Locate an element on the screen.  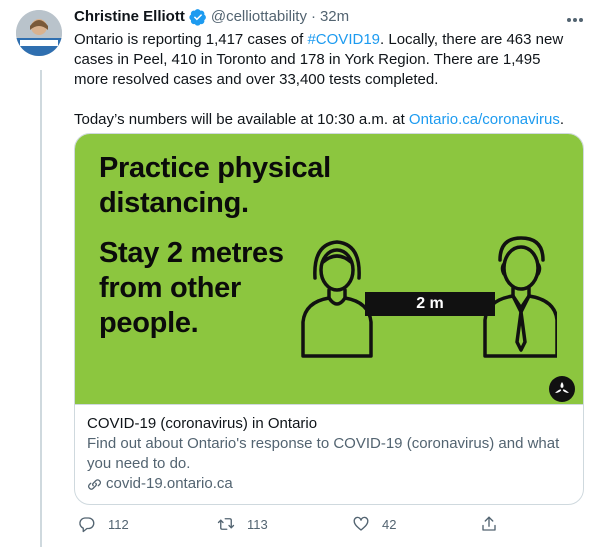
avatar is located at coordinates (39, 33).